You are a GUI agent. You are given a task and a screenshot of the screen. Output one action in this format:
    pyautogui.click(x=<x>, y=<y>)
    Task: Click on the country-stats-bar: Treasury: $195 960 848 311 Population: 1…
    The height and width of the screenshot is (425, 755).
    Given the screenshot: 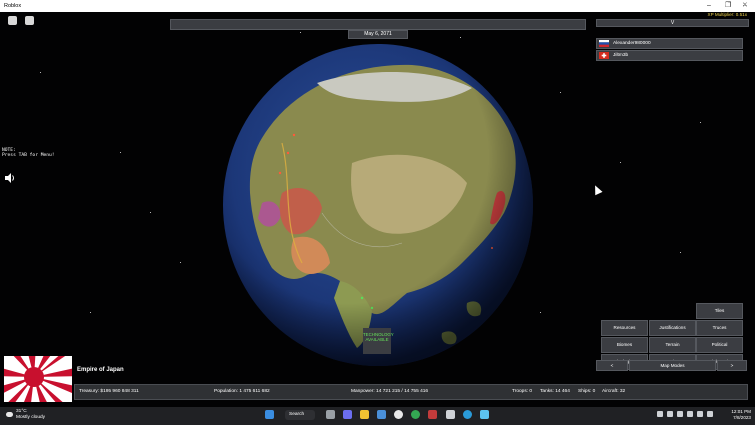 What is the action you would take?
    pyautogui.click(x=411, y=392)
    